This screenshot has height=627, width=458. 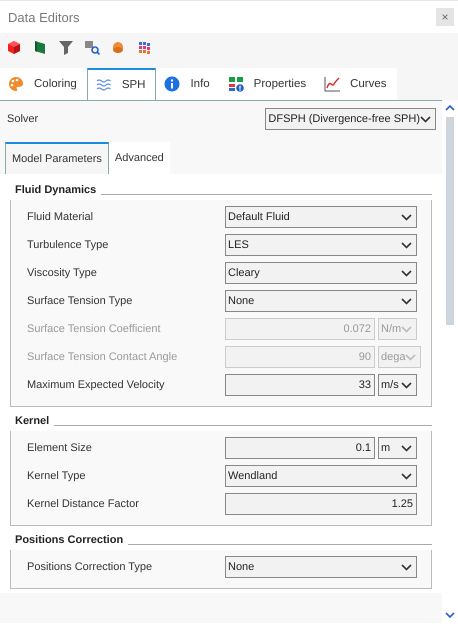 What do you see at coordinates (397, 385) in the screenshot?
I see `unit-dropdown: m/s` at bounding box center [397, 385].